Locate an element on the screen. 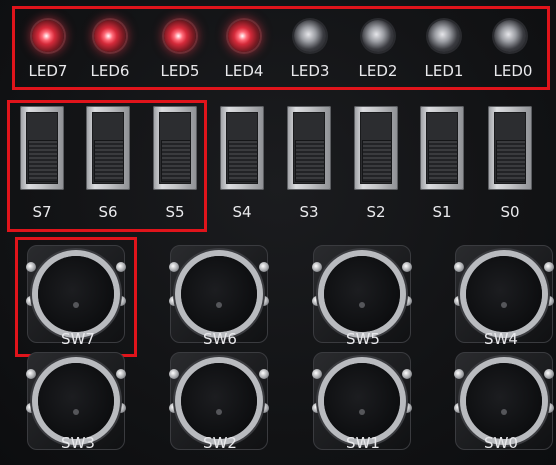  slide-switch-s3 is located at coordinates (309, 148).